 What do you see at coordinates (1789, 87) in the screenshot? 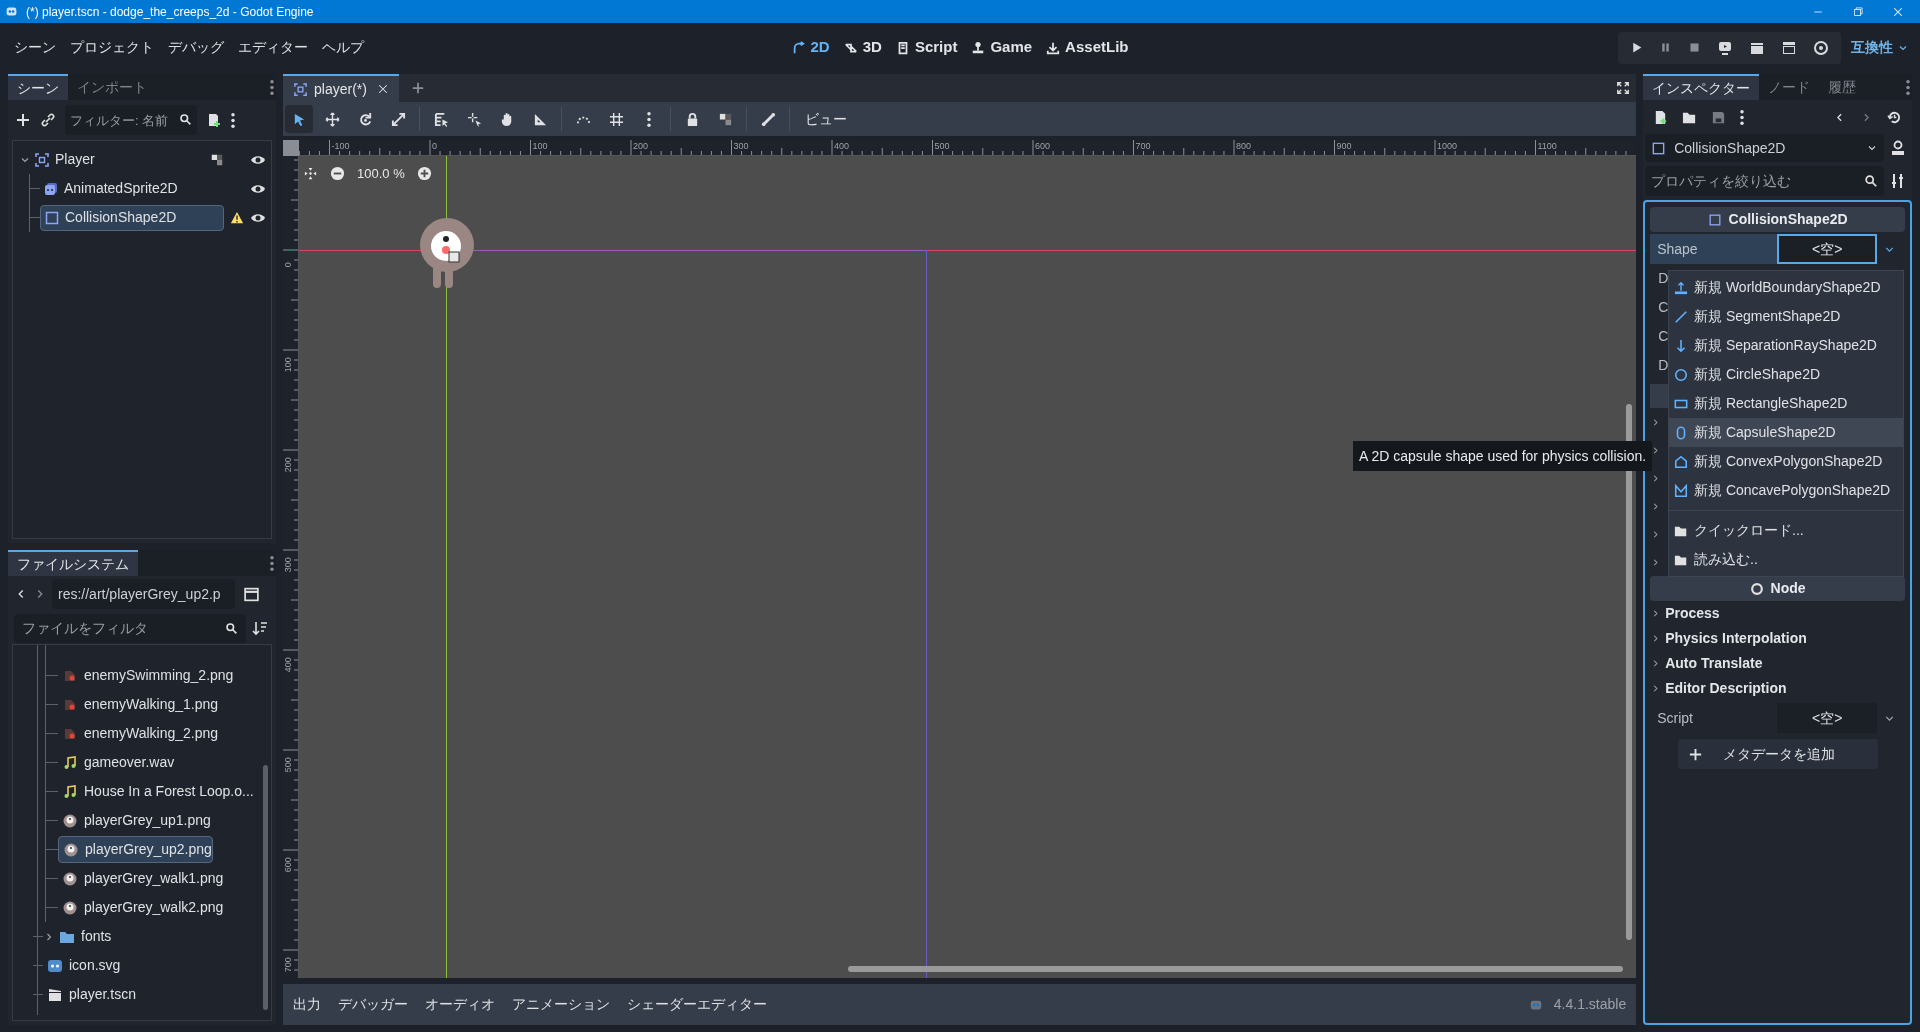
I see `dock-tab: ノード` at bounding box center [1789, 87].